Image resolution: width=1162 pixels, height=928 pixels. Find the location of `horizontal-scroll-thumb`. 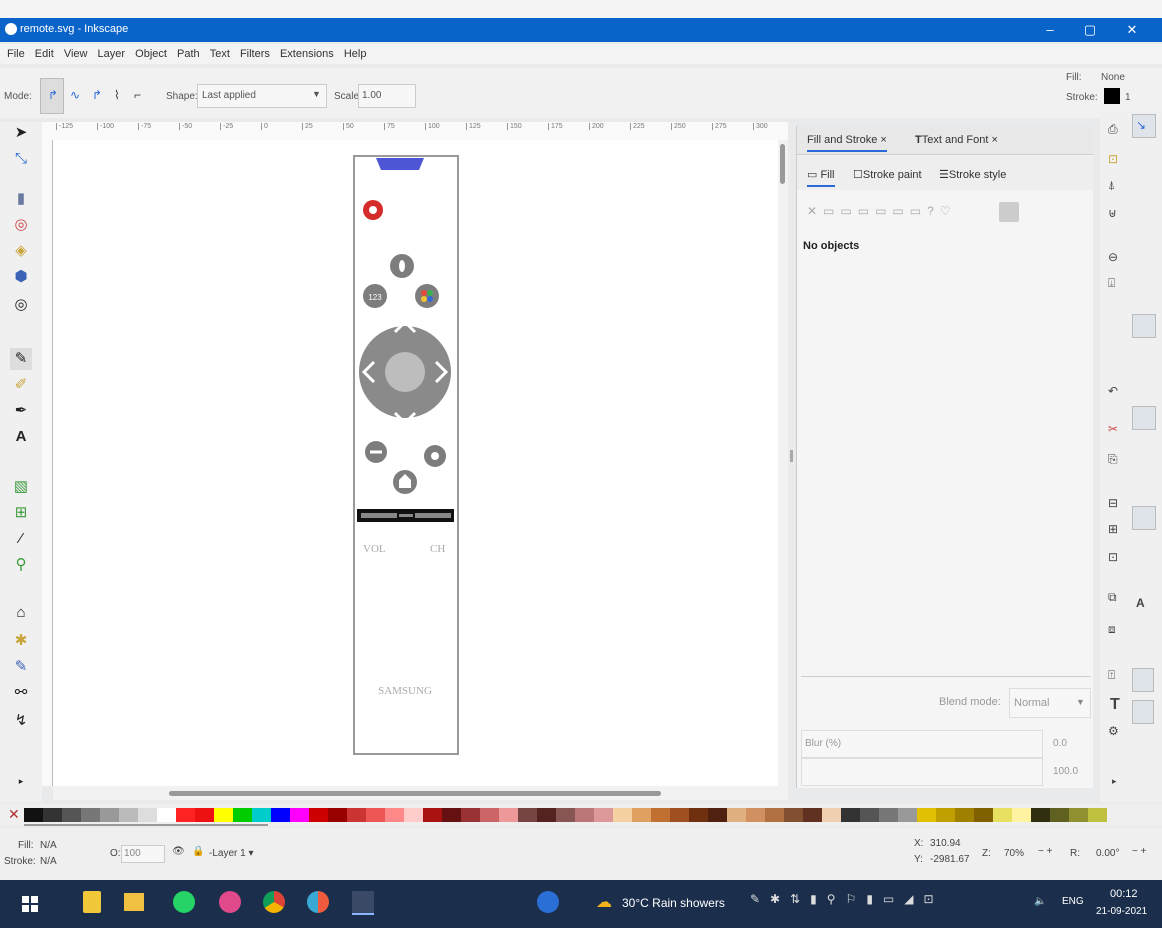

horizontal-scroll-thumb is located at coordinates (415, 793).